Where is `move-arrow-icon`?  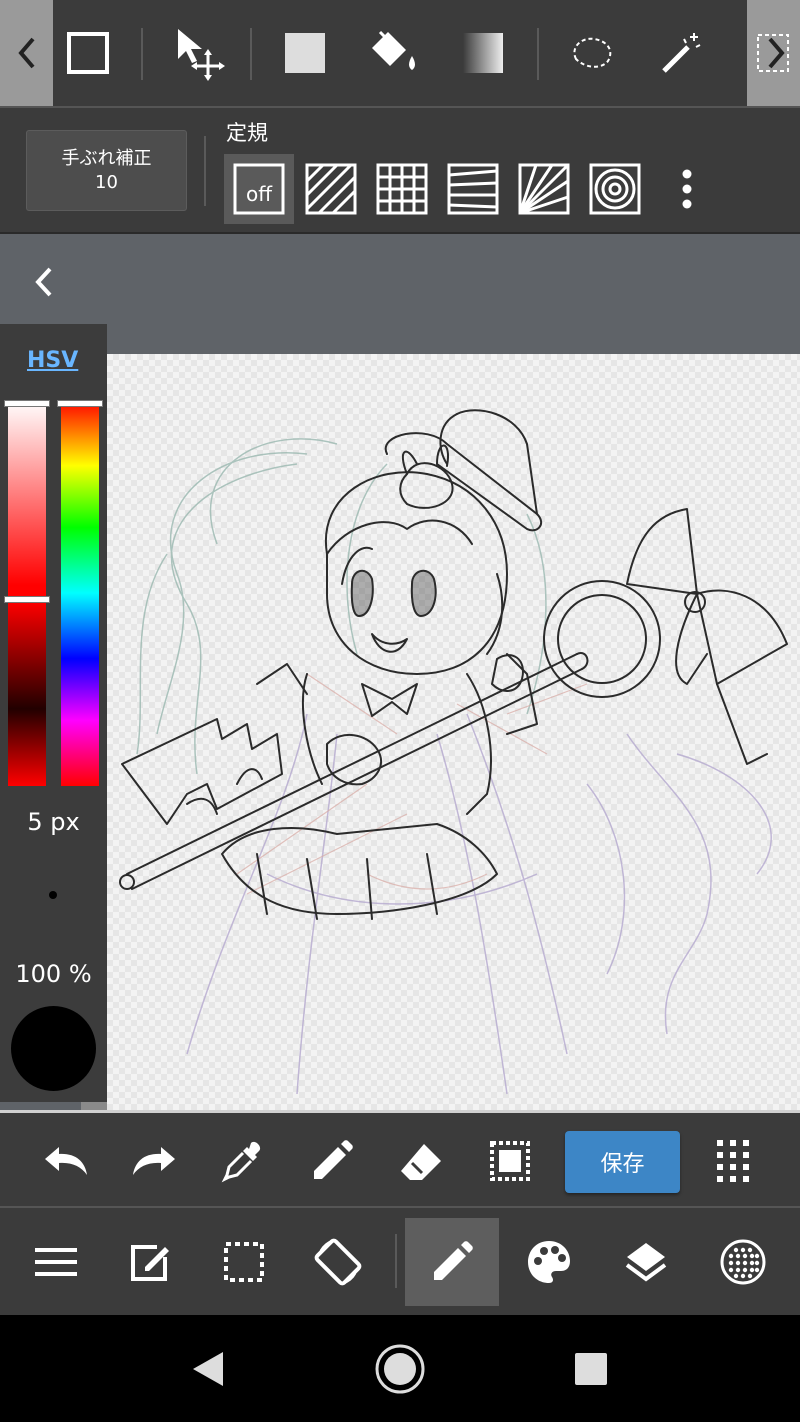
move-arrow-icon is located at coordinates (201, 55).